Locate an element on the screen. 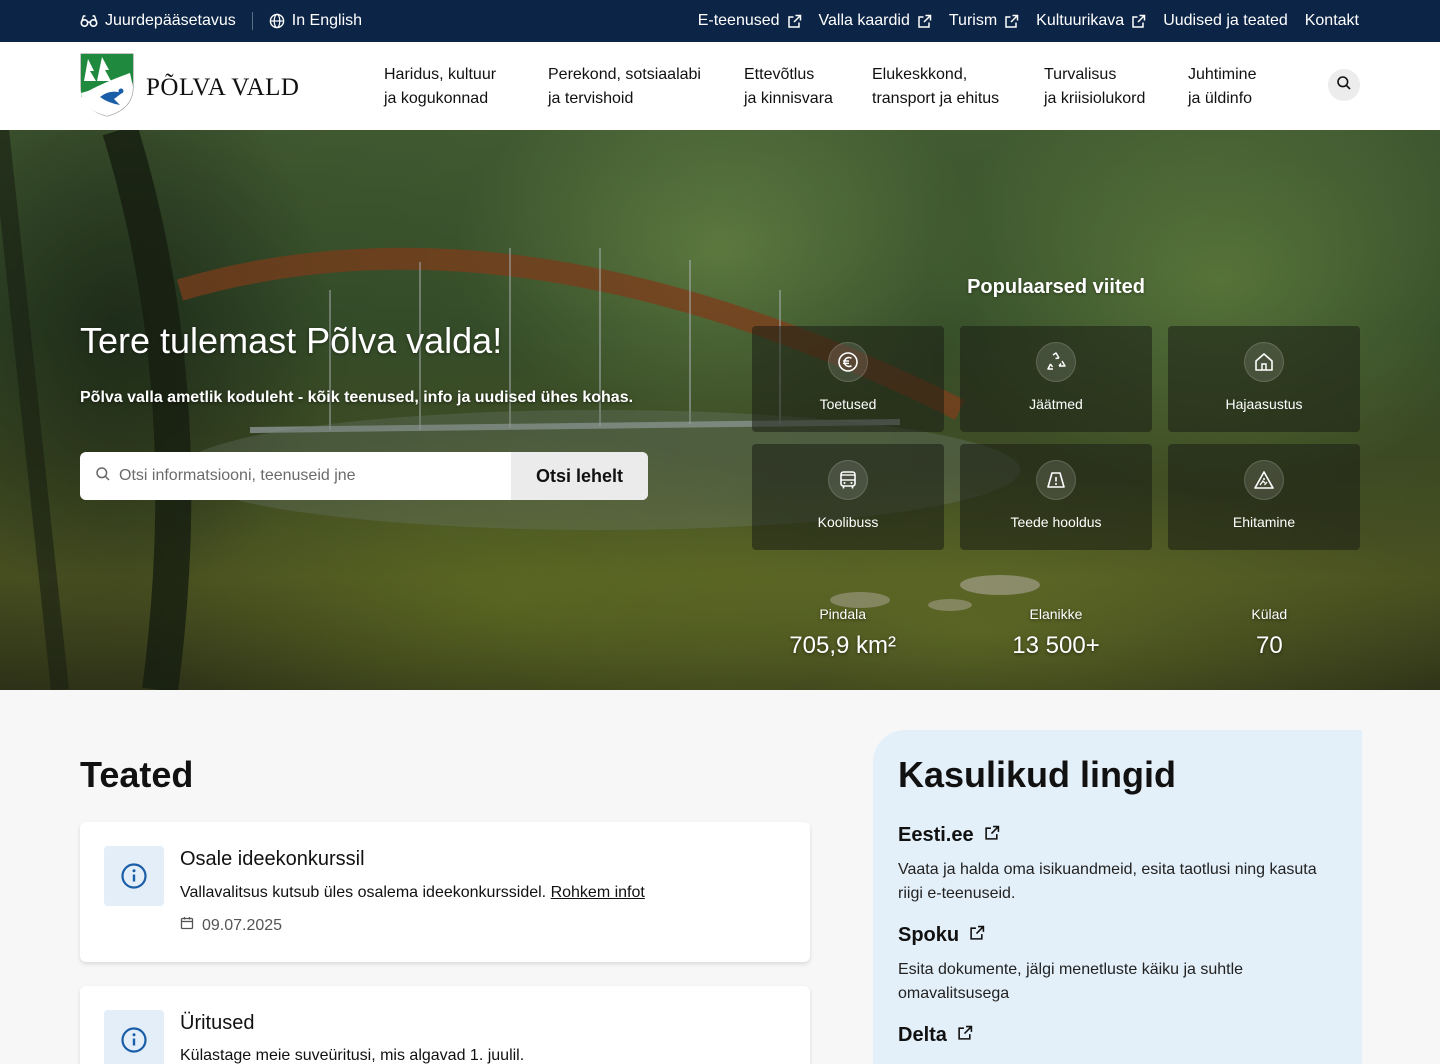 The image size is (1440, 1064). stat-villages: Külad 70 is located at coordinates (1269, 633).